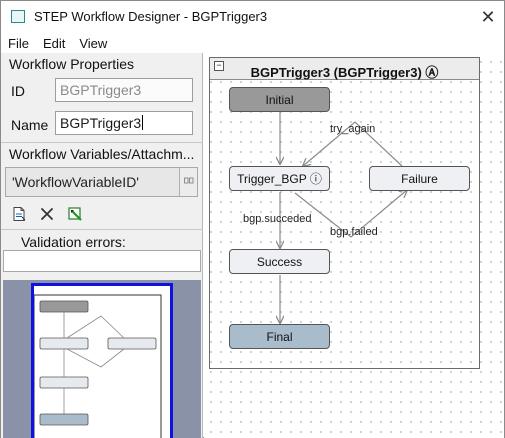 The width and height of the screenshot is (505, 438). What do you see at coordinates (279, 99) in the screenshot?
I see `node-initial: Initial` at bounding box center [279, 99].